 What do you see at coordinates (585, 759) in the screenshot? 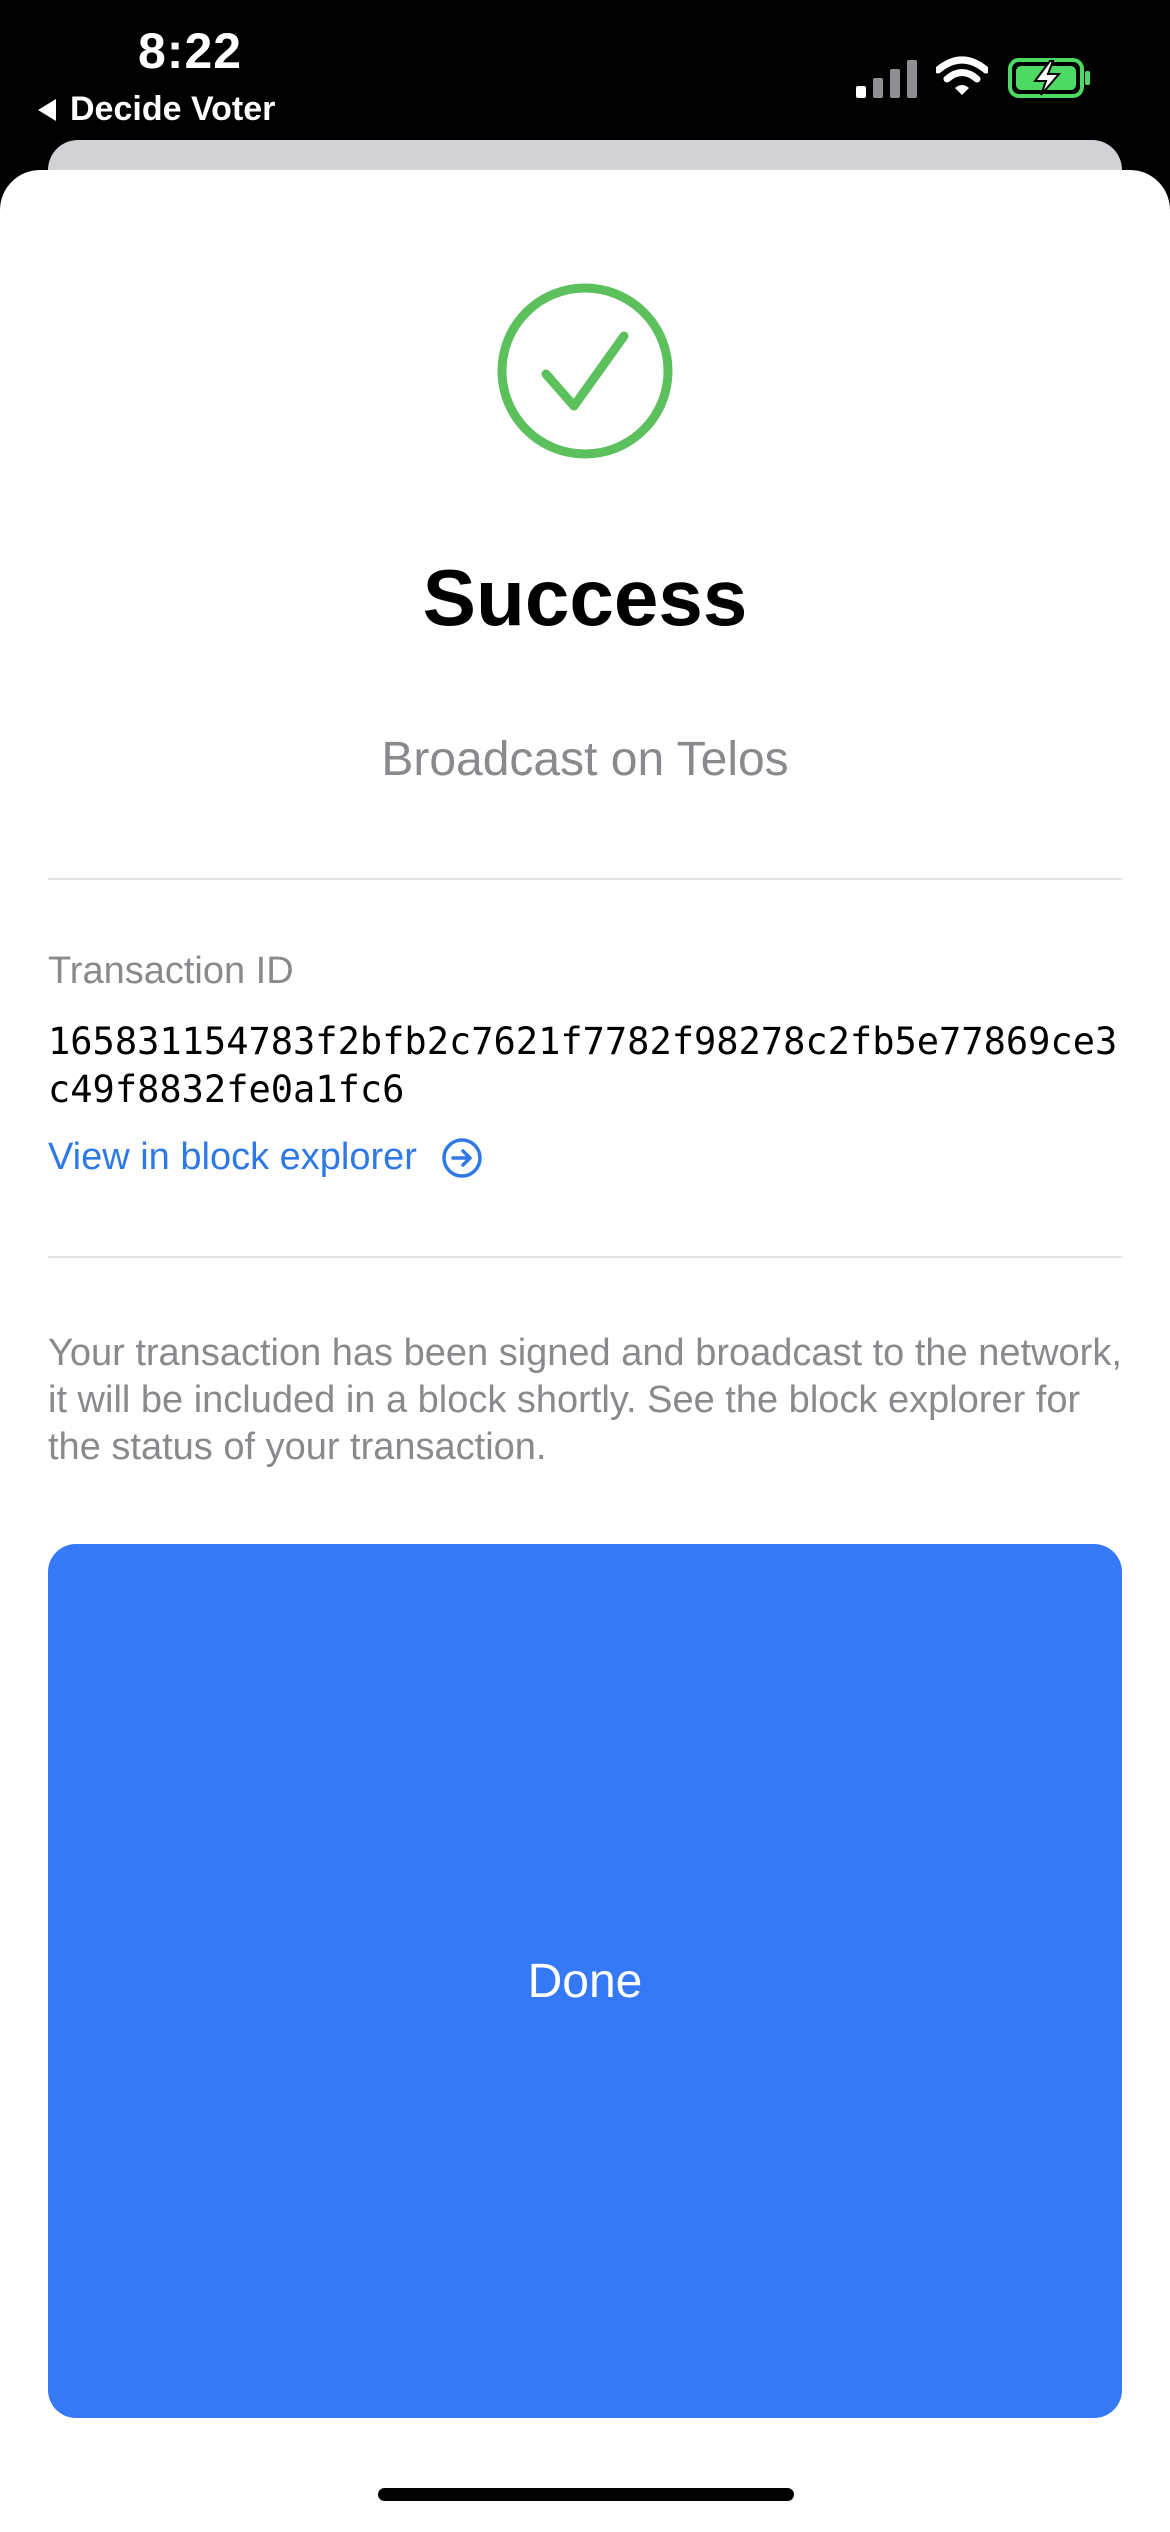
I see `subtitle: Broadcast on Telos` at bounding box center [585, 759].